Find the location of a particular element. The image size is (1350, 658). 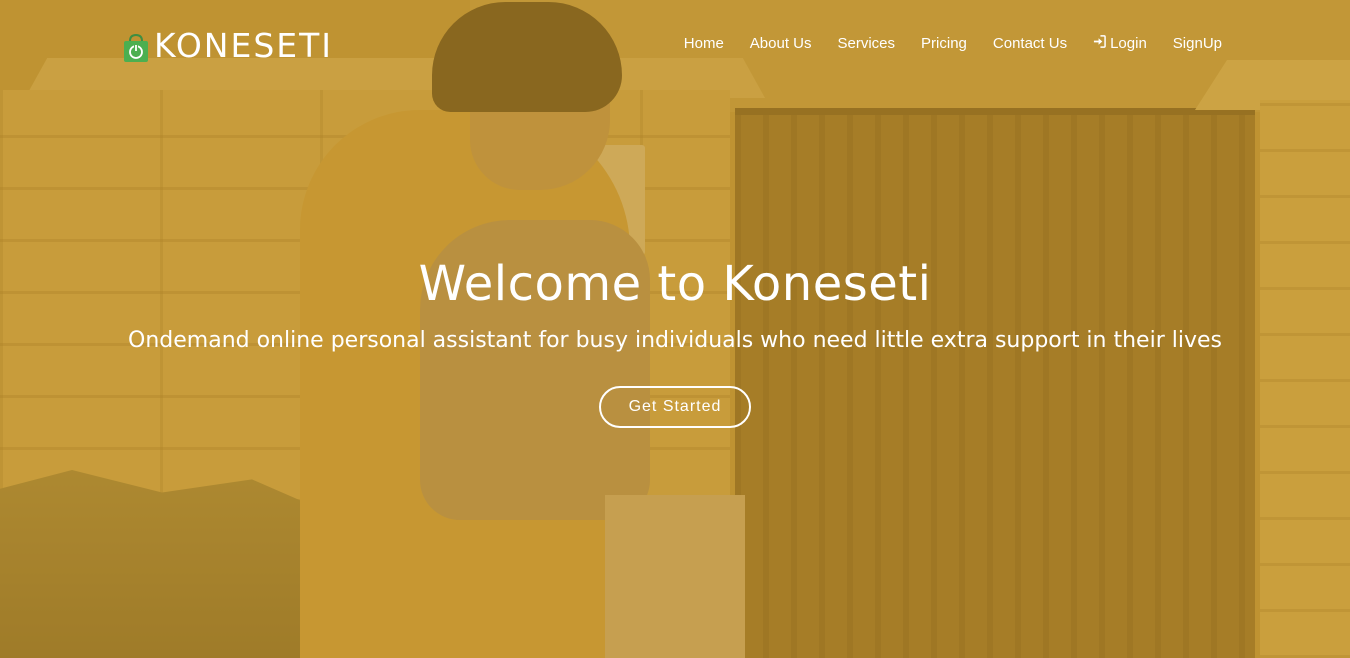

shopping-bag-power-icon is located at coordinates (136, 48).